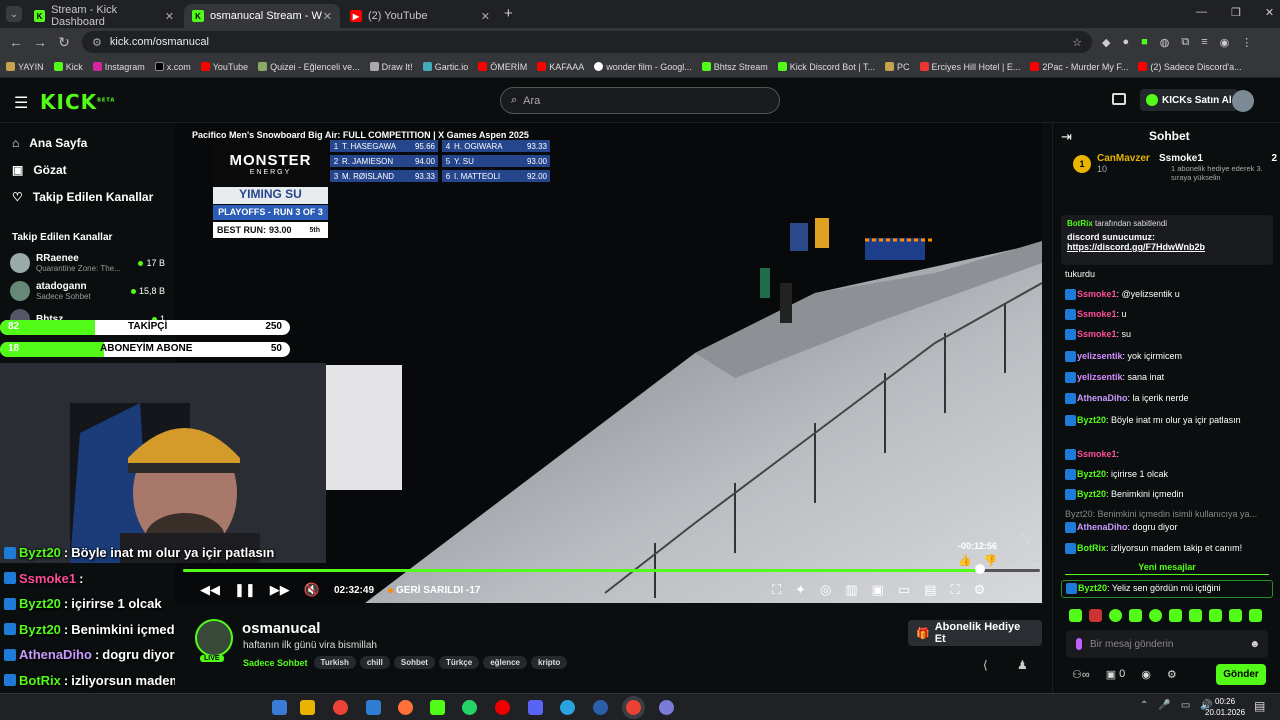  I want to click on pip-icon: ▣, so click(878, 590).